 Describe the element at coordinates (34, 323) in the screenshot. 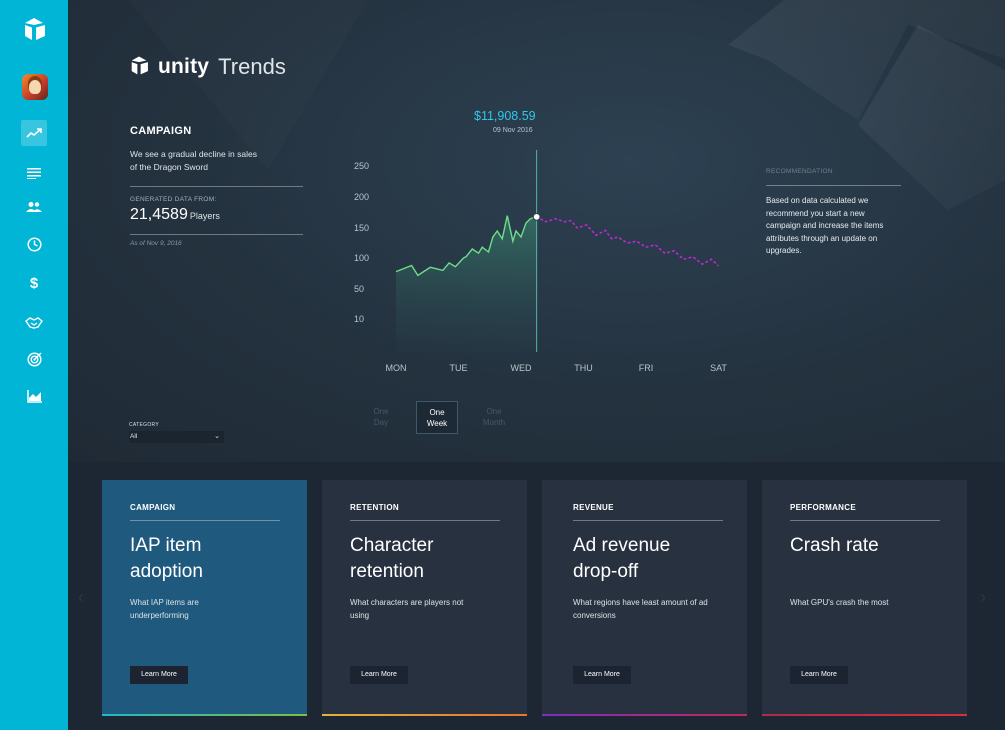

I see `handshake-icon` at that location.